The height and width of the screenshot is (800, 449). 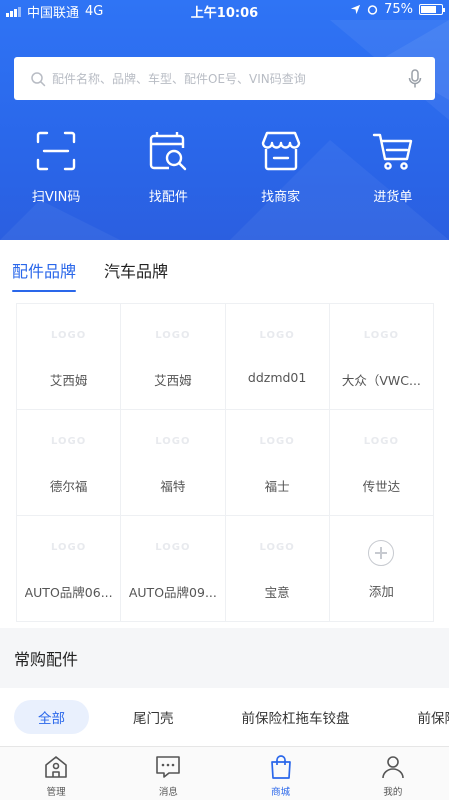 I want to click on parts-search-icon, so click(x=168, y=151).